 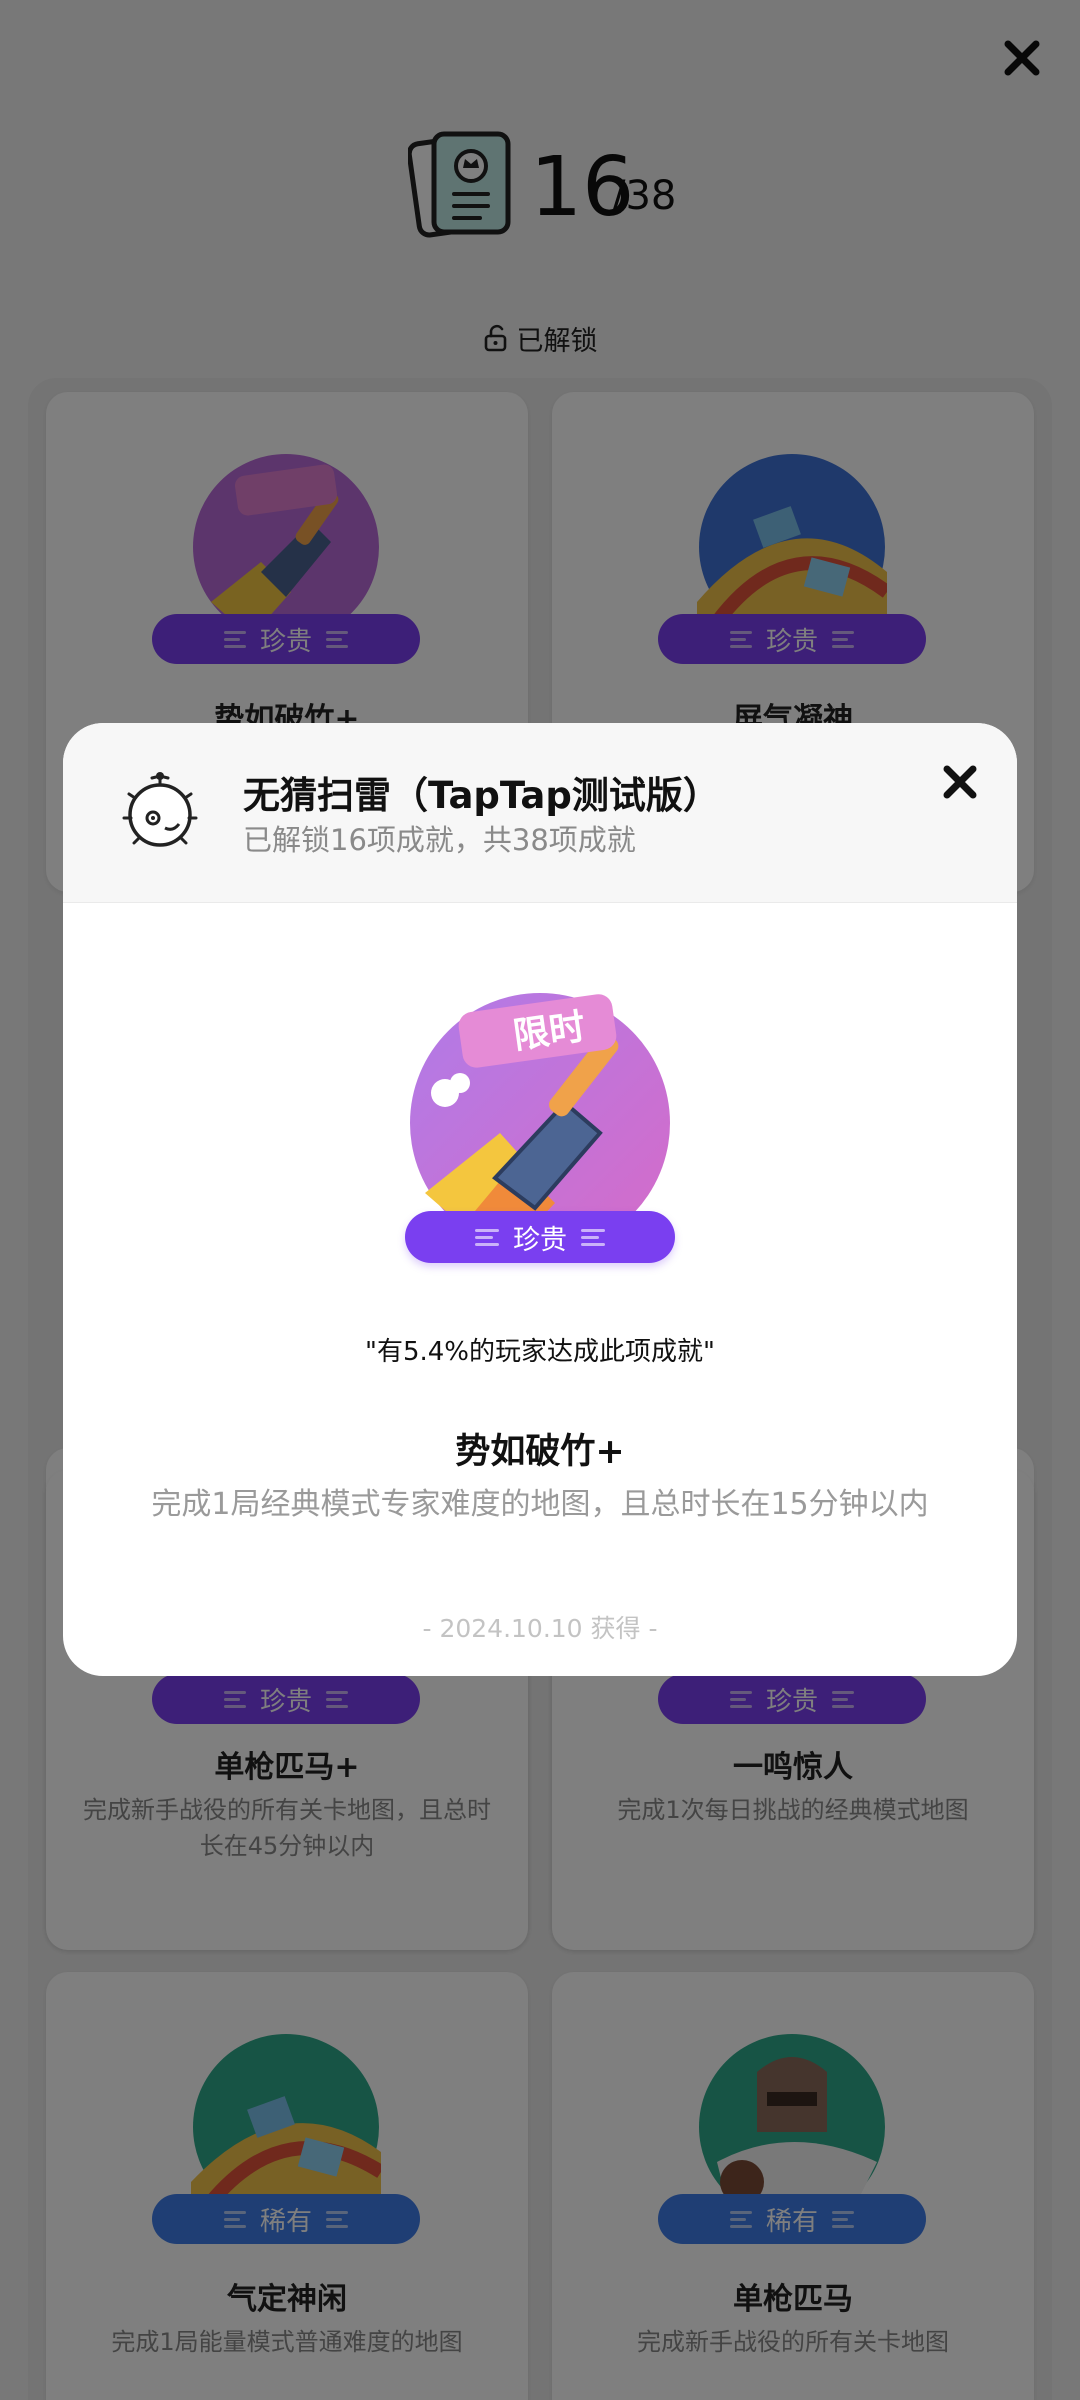 I want to click on achievement-summary: 已解锁16项成就，共38项成就, so click(x=439, y=840).